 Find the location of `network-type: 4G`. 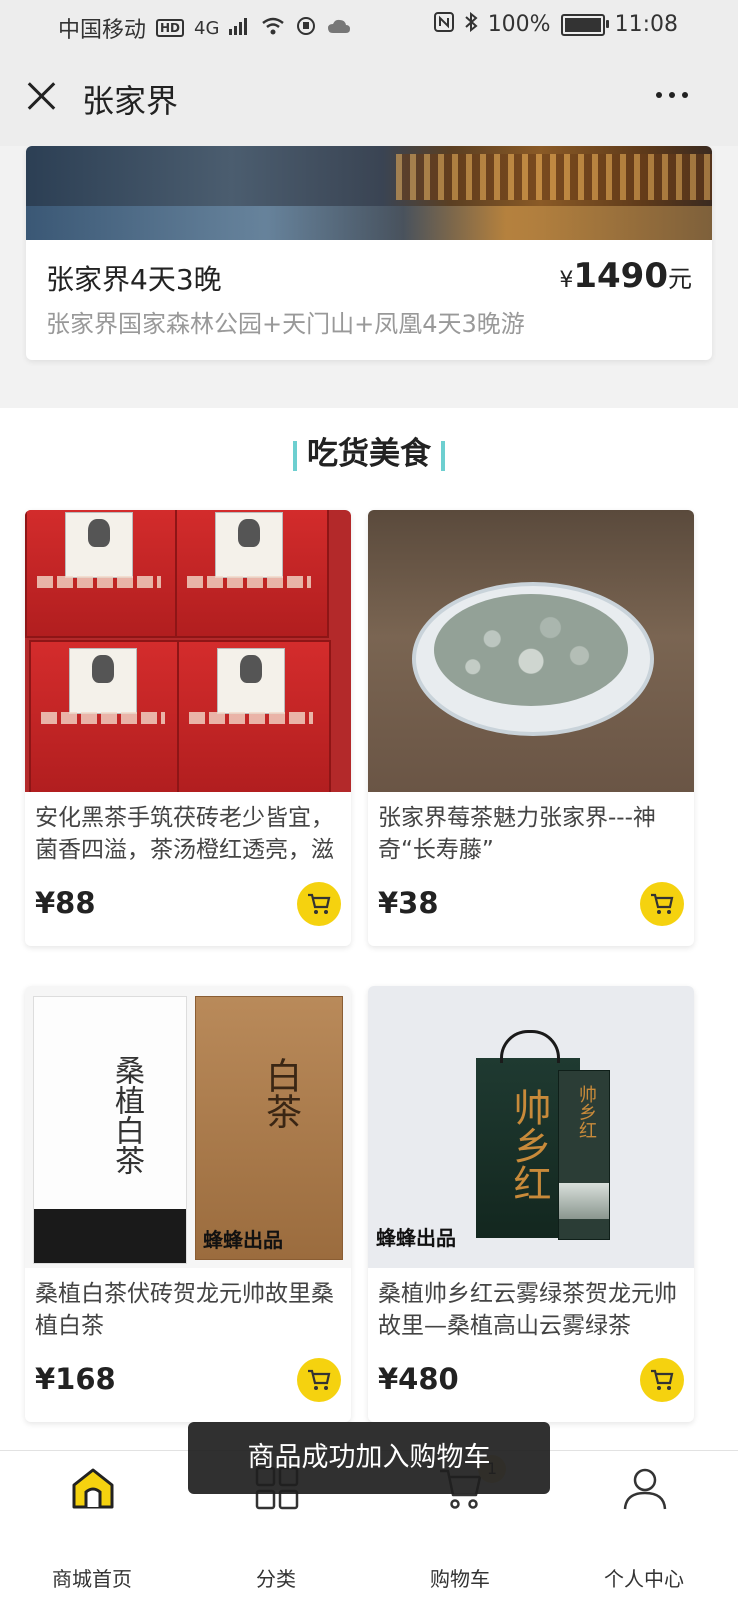

network-type: 4G is located at coordinates (207, 28).